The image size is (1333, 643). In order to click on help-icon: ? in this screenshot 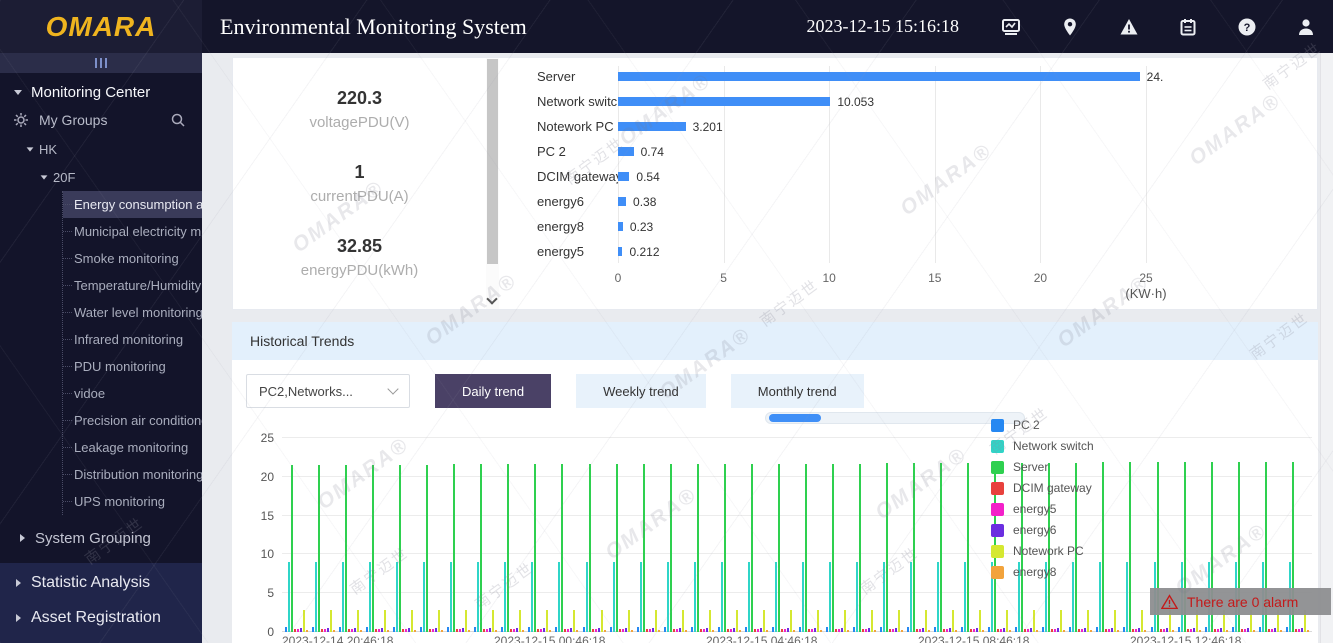, I will do `click(1247, 27)`.